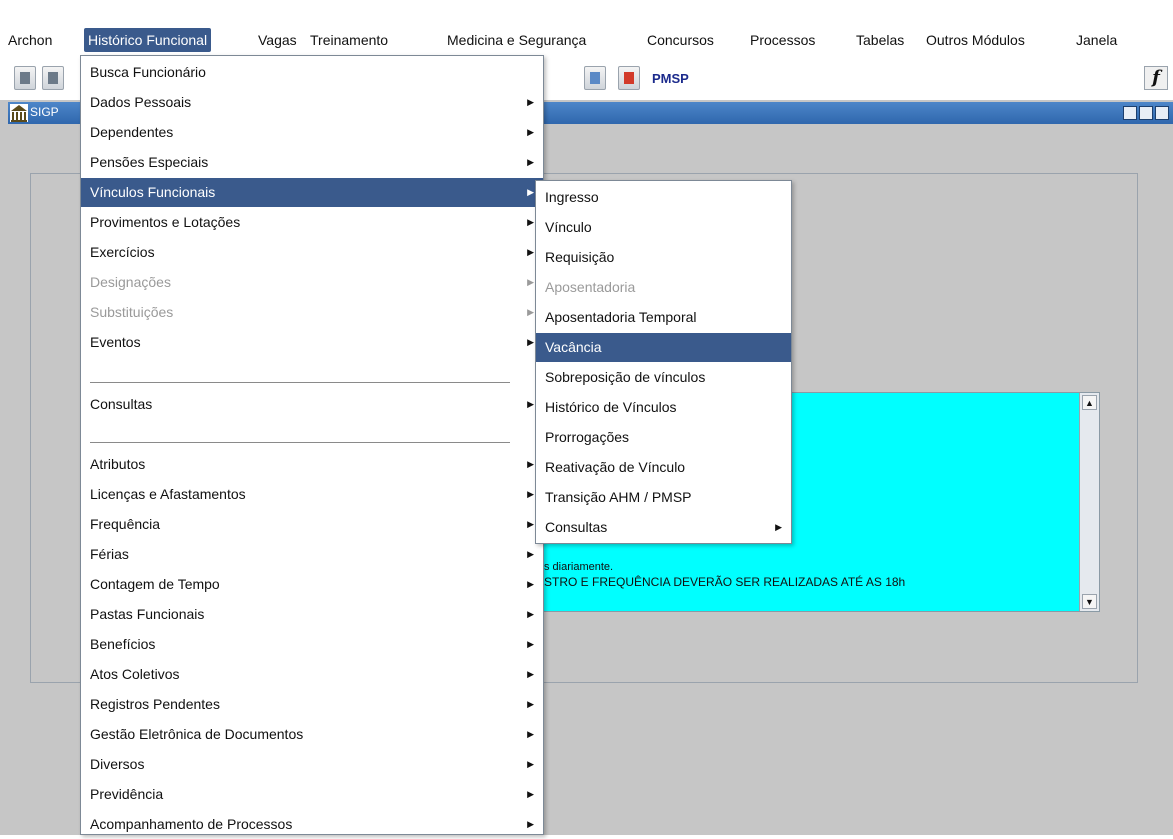 The width and height of the screenshot is (1173, 839). Describe the element at coordinates (19, 113) in the screenshot. I see `building-icon` at that location.